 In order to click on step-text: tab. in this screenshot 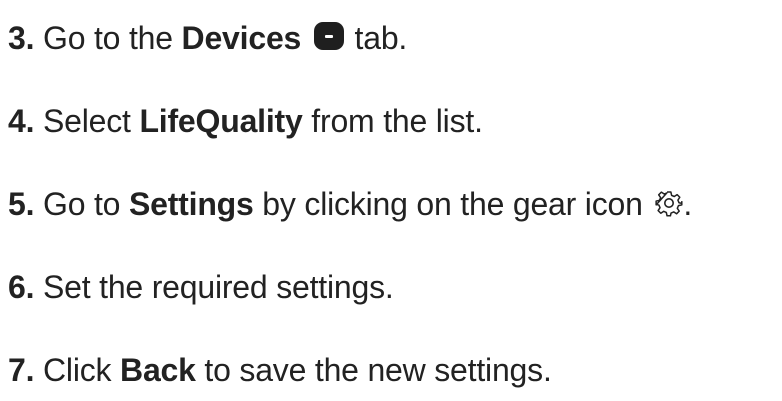, I will do `click(376, 38)`.